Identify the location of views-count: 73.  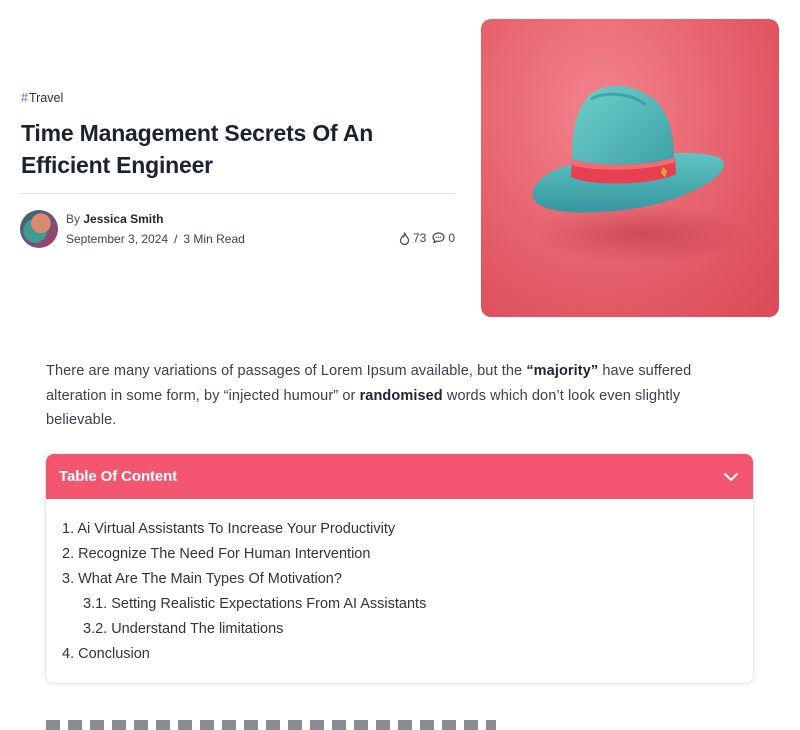
(419, 238).